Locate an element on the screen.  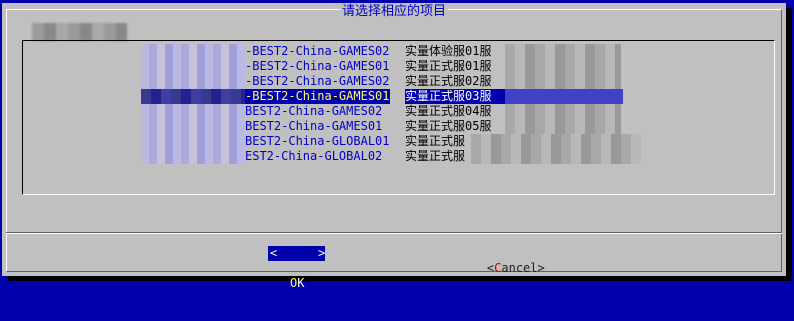
menu-item-desc: 实量正式服01服 is located at coordinates (448, 66).